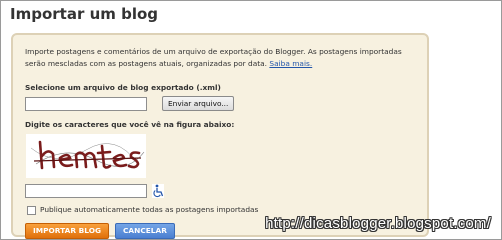  What do you see at coordinates (31, 210) in the screenshot?
I see `auto-publish-checkbox` at bounding box center [31, 210].